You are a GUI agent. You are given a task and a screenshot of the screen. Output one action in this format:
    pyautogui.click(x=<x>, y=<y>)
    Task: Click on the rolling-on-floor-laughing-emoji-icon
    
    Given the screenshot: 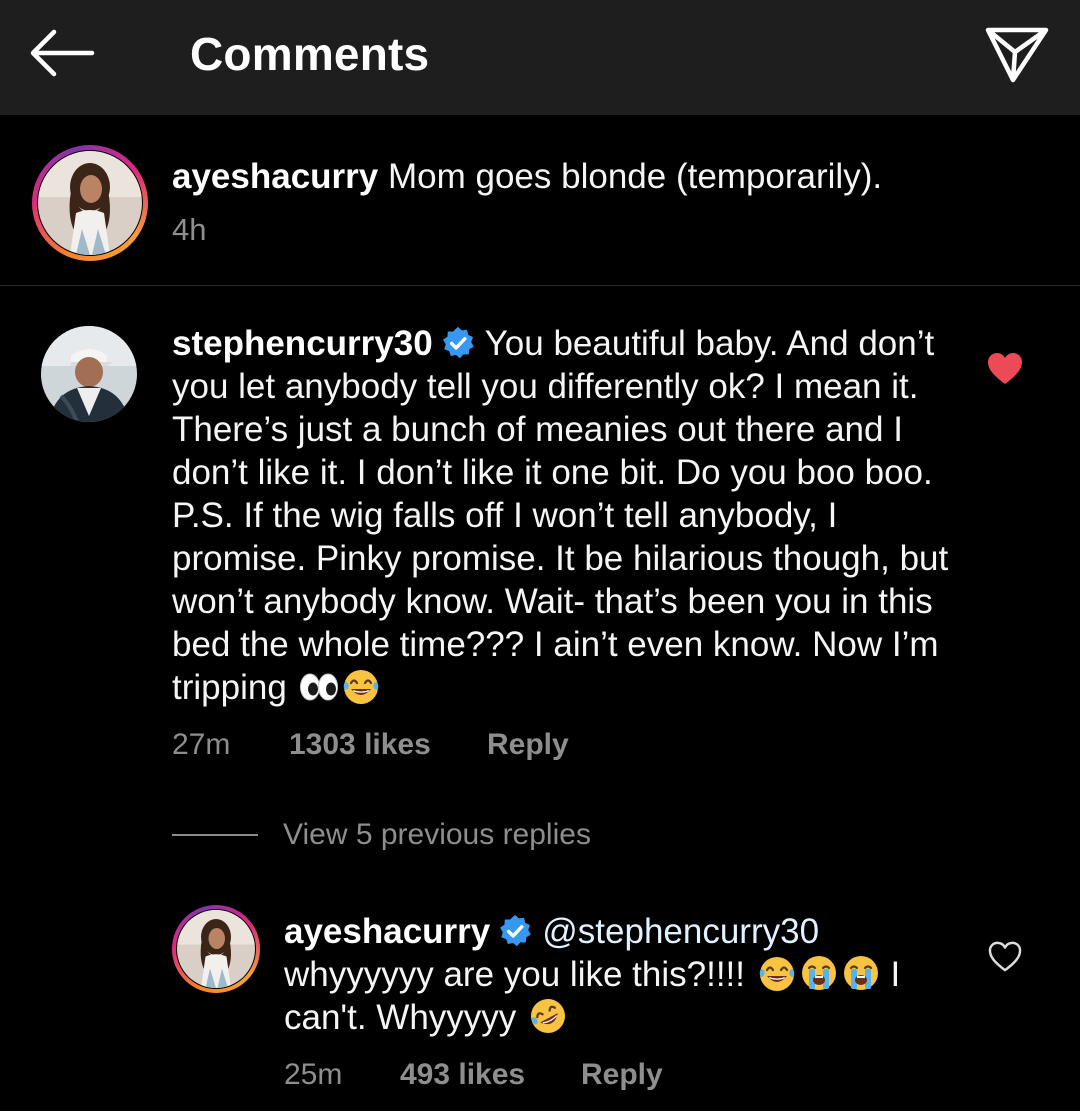 What is the action you would take?
    pyautogui.click(x=548, y=1016)
    